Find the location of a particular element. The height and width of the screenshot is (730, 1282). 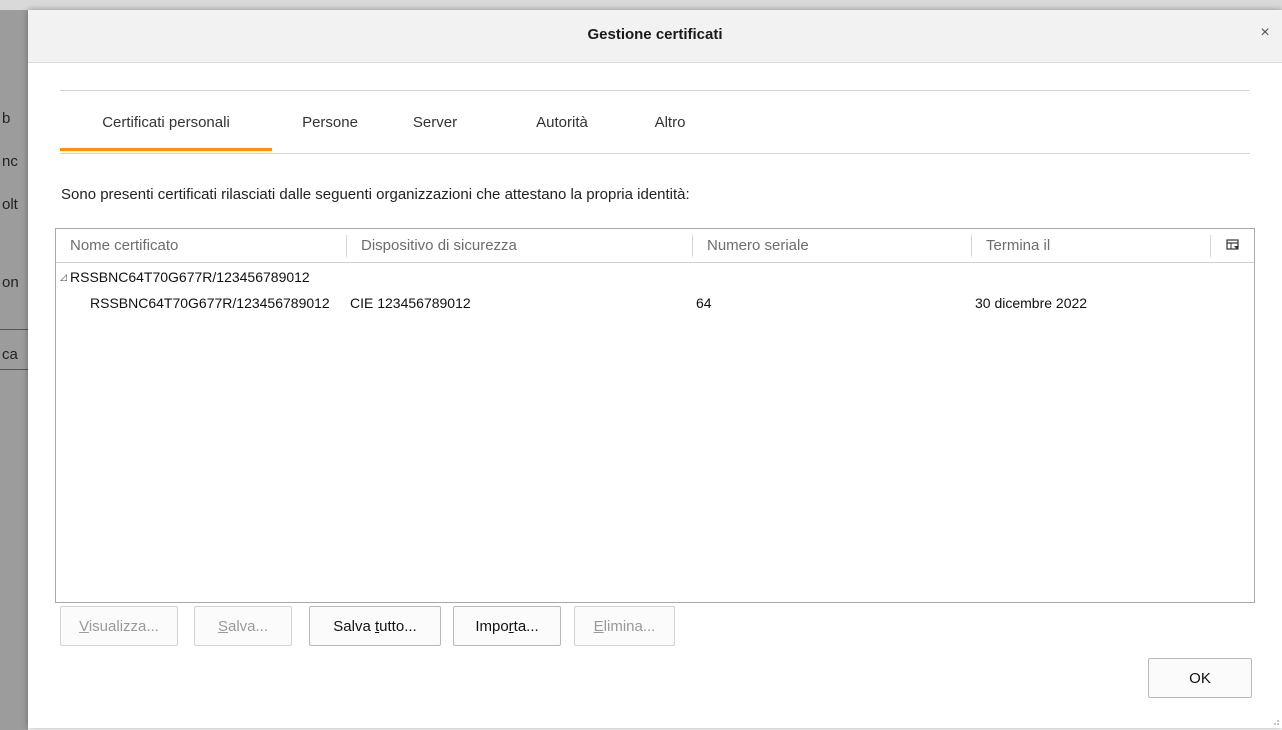

column-picker-icon is located at coordinates (1233, 245).